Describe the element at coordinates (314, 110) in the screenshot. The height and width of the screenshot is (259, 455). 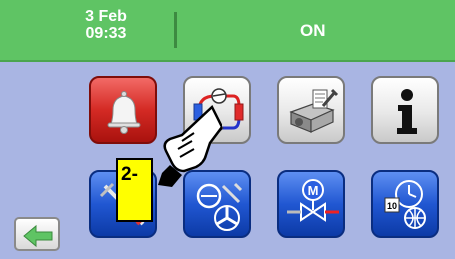
I see `unit-settings-icon` at that location.